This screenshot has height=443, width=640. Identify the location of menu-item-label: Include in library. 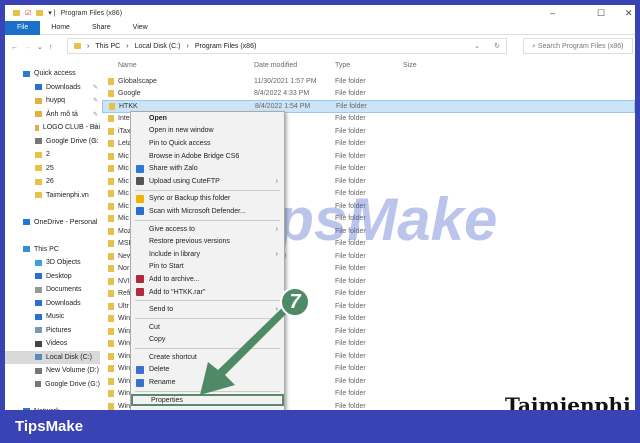
(174, 254).